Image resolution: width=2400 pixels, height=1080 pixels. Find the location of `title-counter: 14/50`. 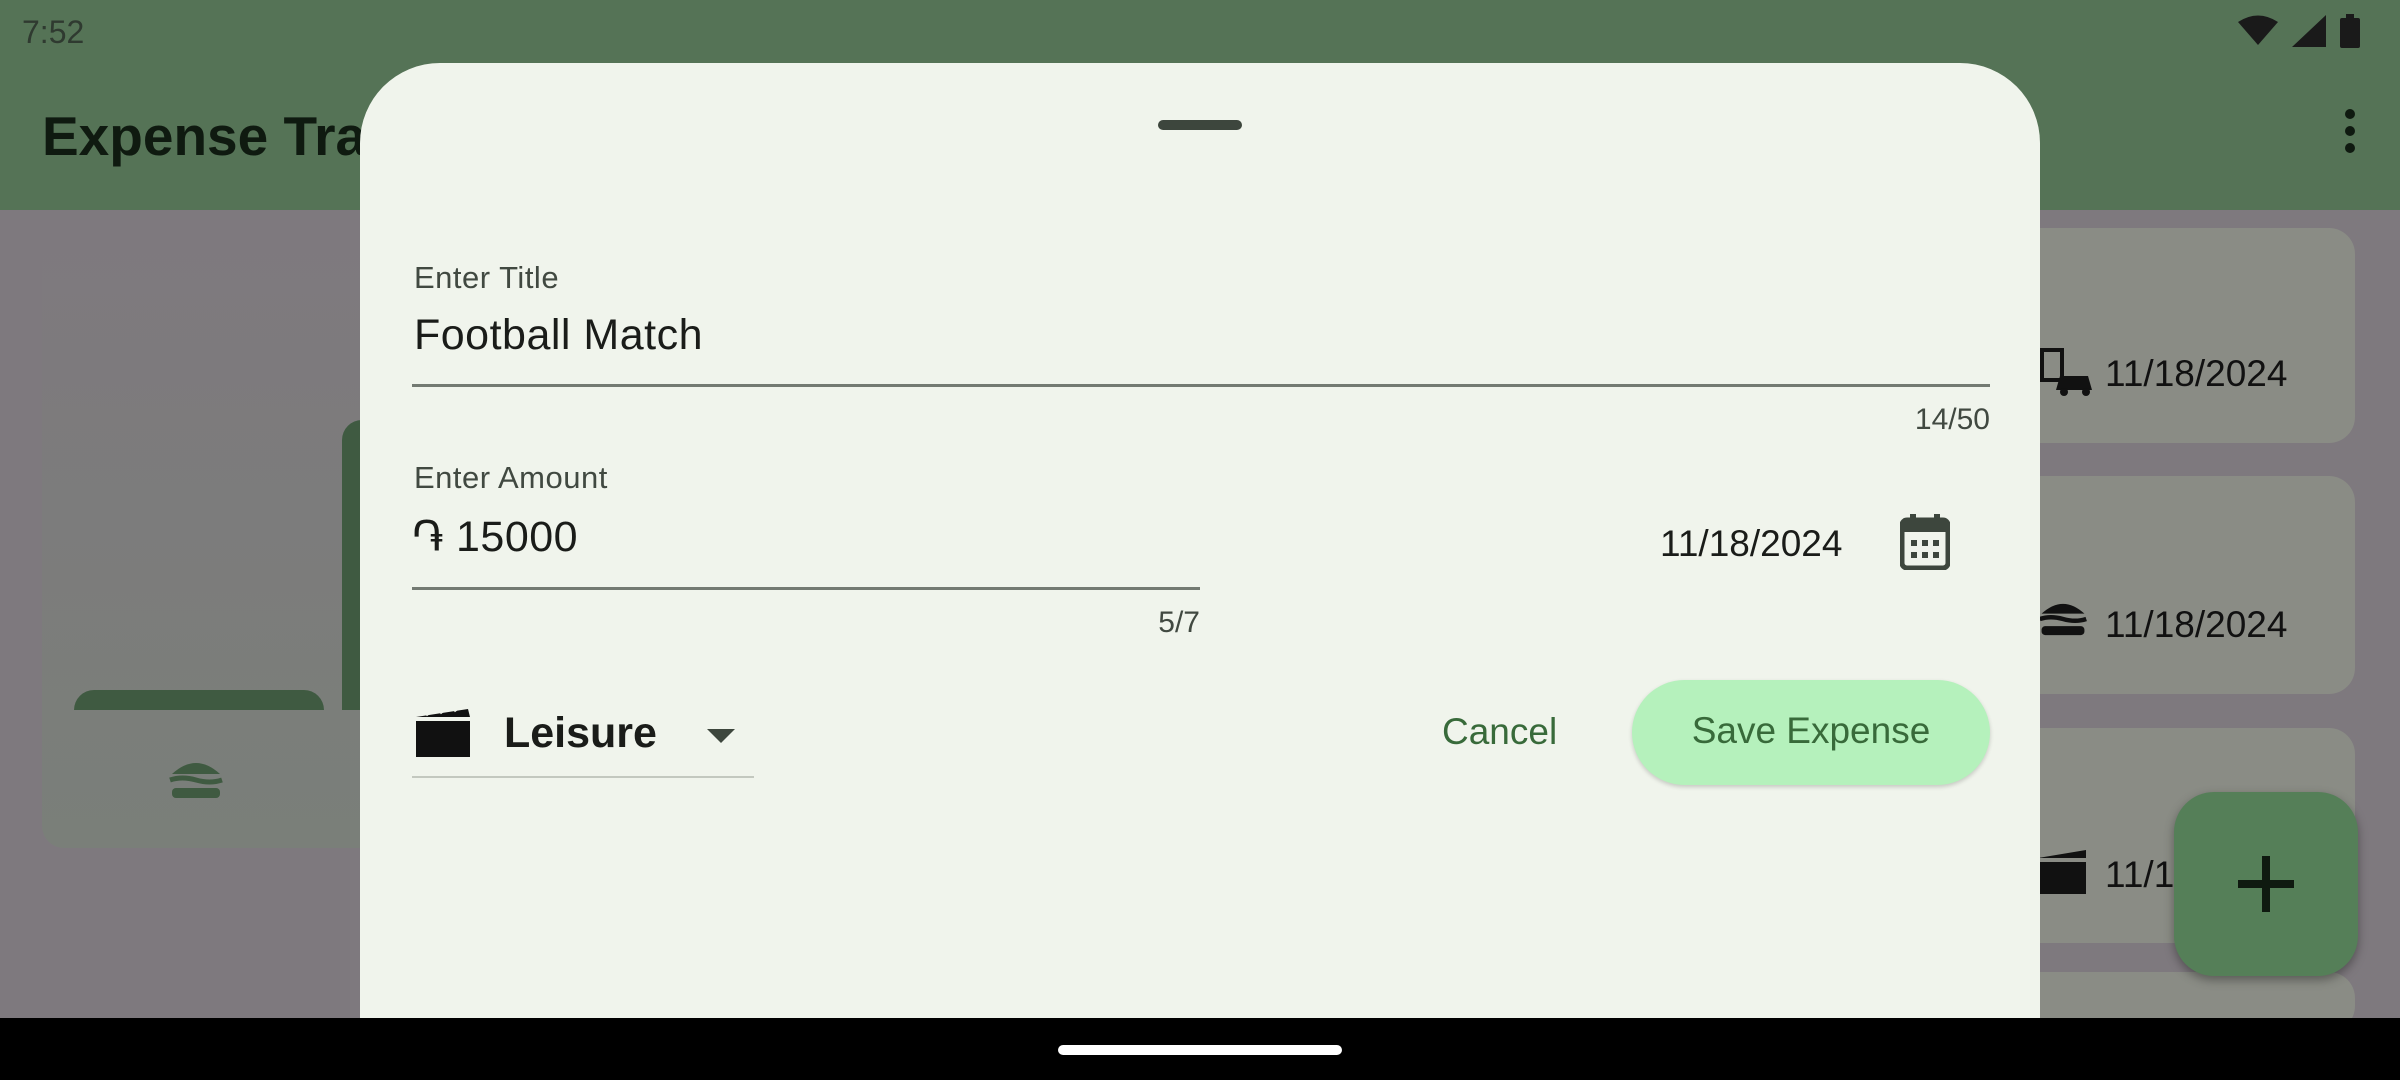

title-counter: 14/50 is located at coordinates (1952, 419).